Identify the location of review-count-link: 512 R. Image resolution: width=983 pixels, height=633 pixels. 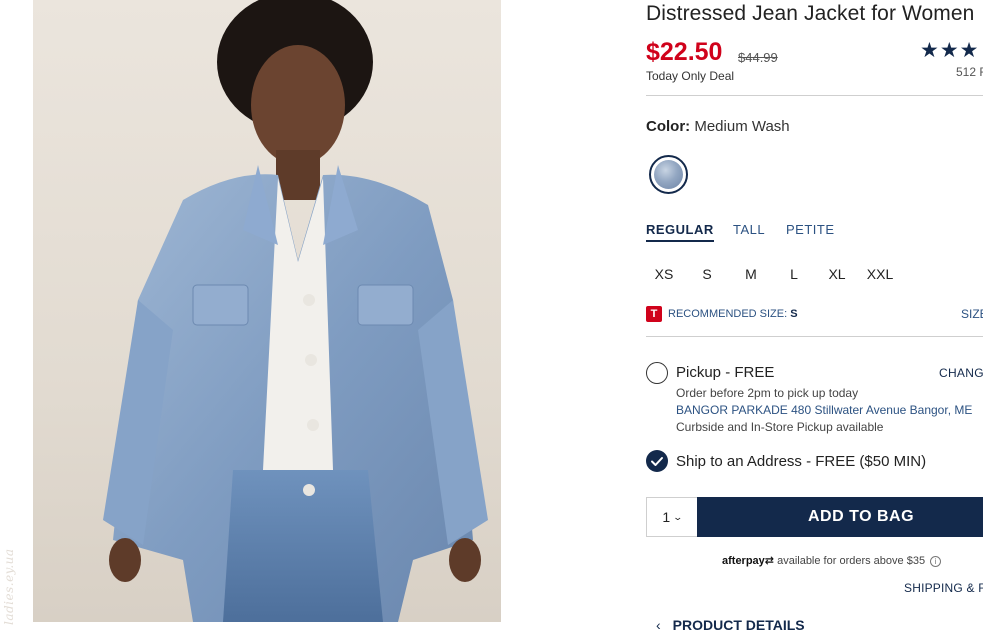
(969, 72).